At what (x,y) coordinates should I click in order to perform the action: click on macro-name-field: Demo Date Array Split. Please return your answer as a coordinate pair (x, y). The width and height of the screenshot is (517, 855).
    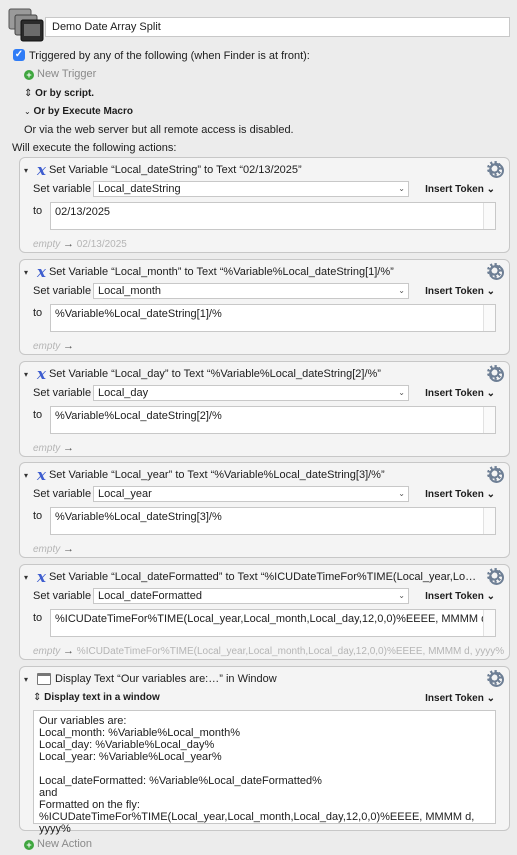
    Looking at the image, I should click on (277, 27).